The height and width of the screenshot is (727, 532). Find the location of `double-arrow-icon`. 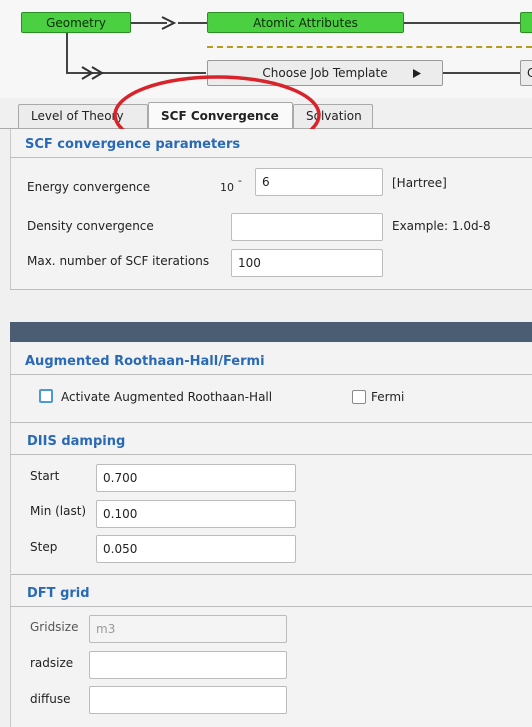

double-arrow-icon is located at coordinates (92, 73).